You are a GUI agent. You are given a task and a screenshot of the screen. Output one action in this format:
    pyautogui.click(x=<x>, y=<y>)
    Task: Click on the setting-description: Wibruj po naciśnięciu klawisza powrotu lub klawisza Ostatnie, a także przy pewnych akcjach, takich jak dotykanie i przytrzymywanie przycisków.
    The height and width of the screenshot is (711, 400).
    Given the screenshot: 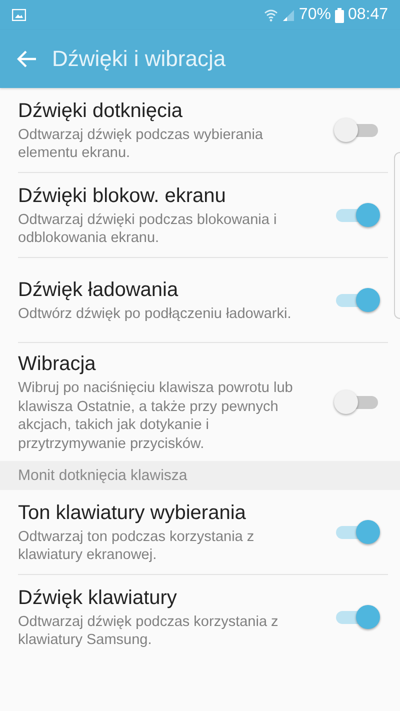 What is the action you would take?
    pyautogui.click(x=156, y=416)
    